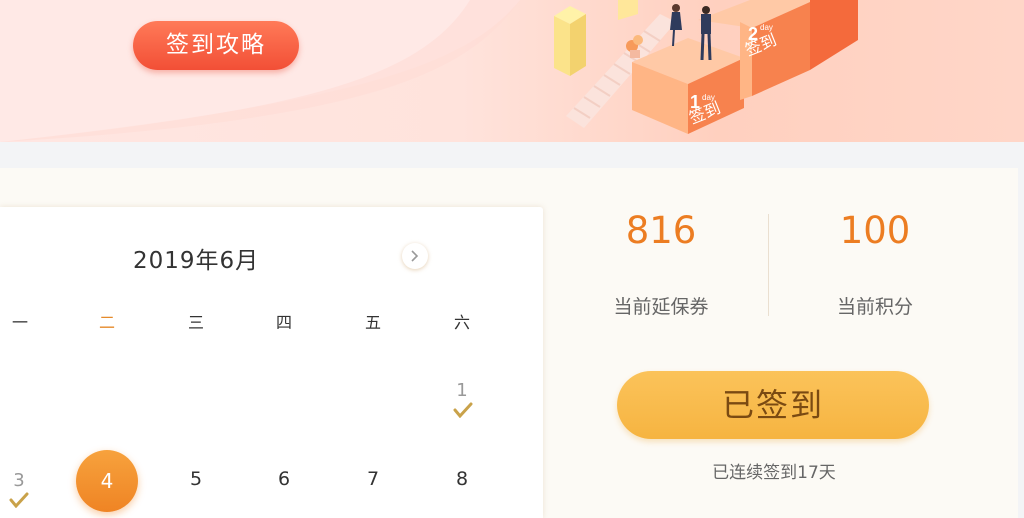  What do you see at coordinates (196, 479) in the screenshot?
I see `calendar-day: 5` at bounding box center [196, 479].